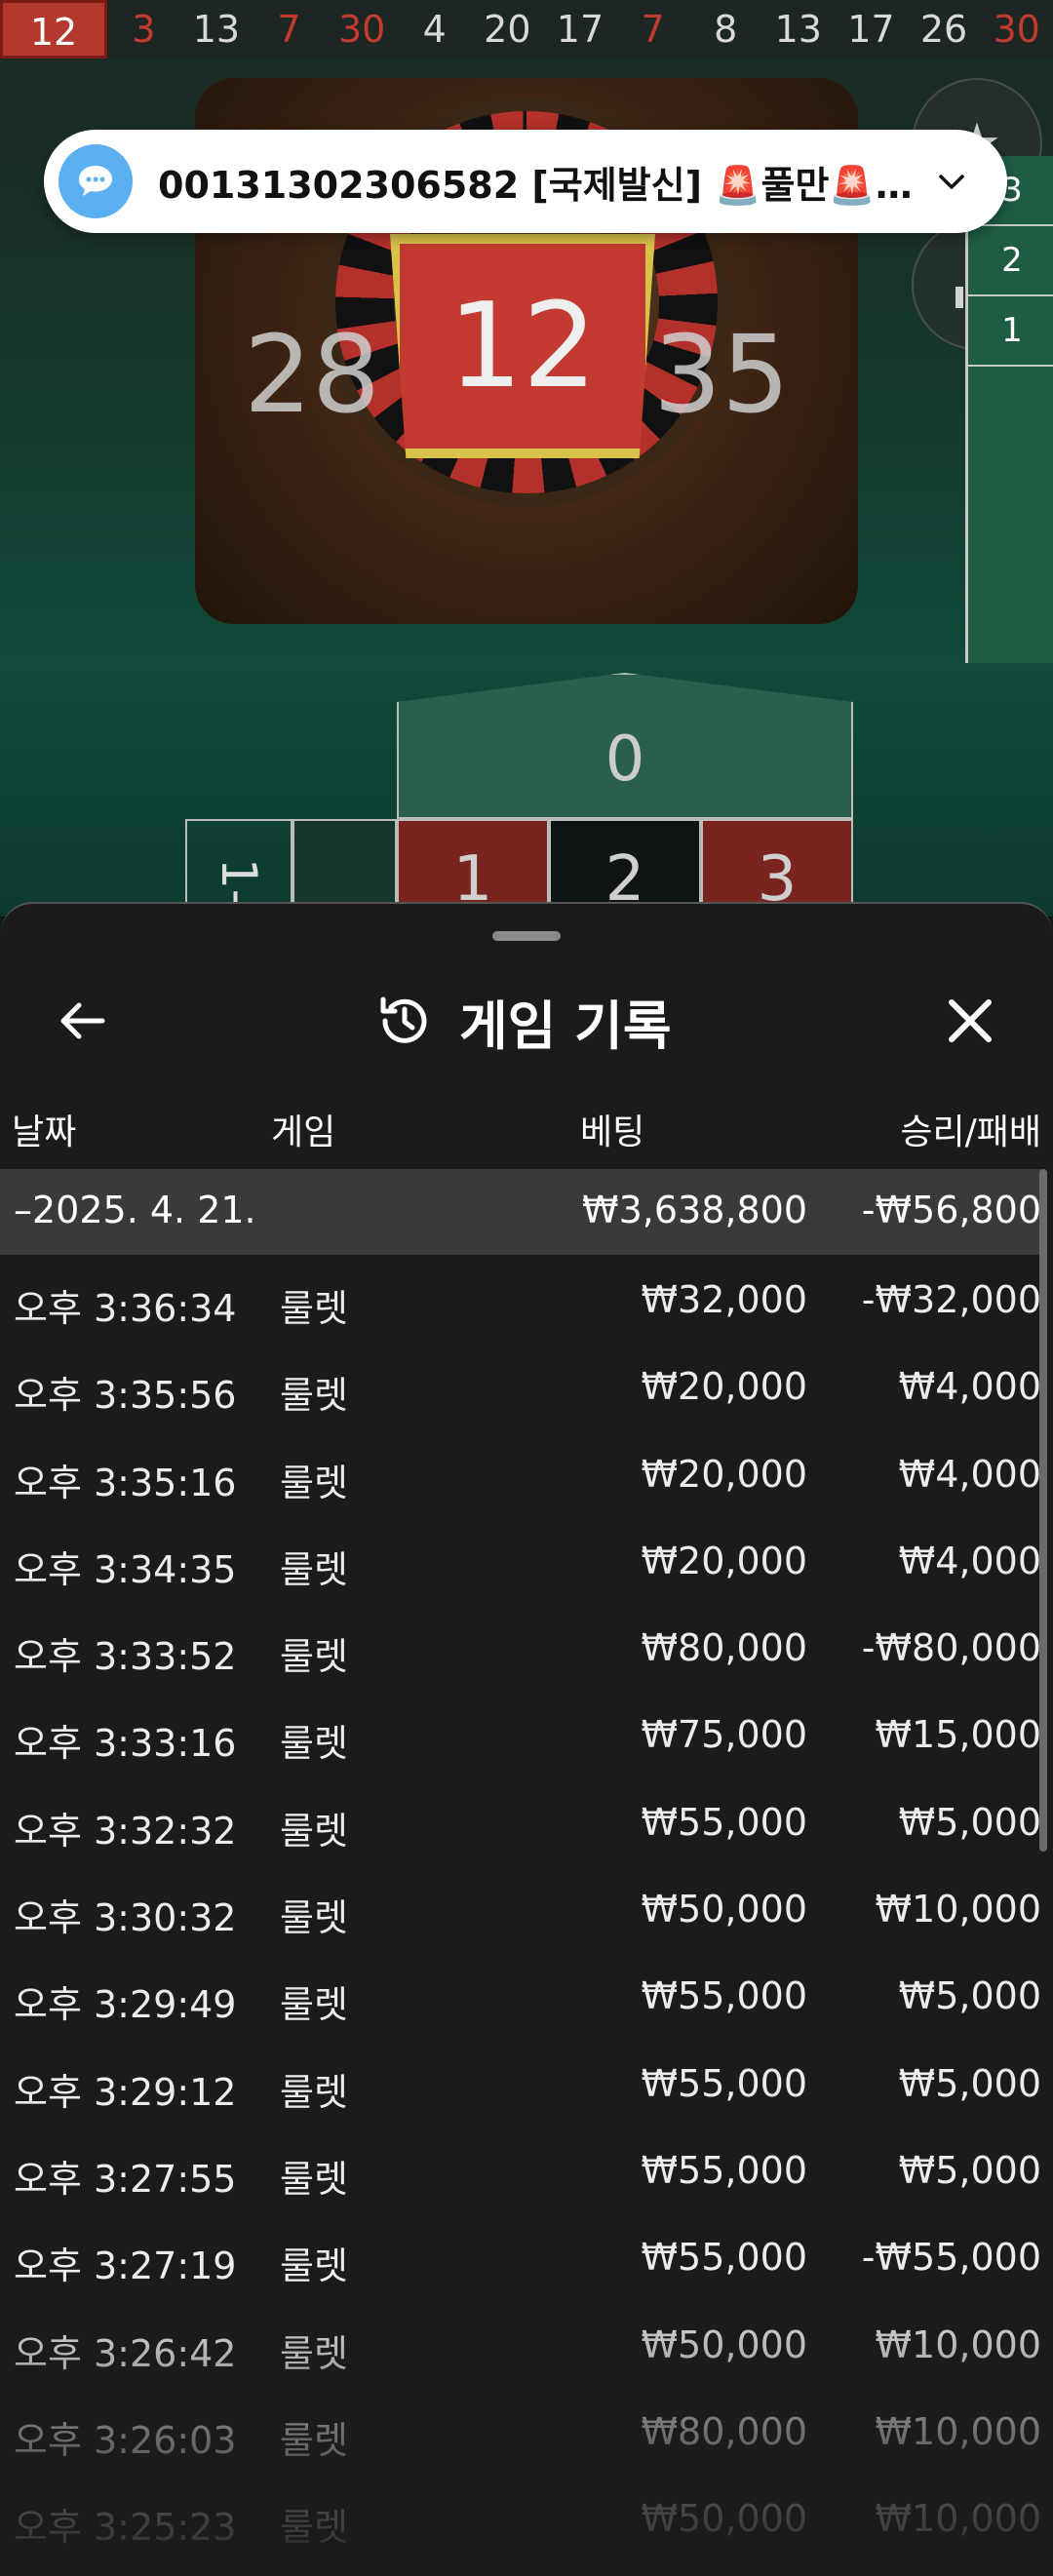  What do you see at coordinates (1009, 409) in the screenshot?
I see `betting-board-edge: 3 2 1` at bounding box center [1009, 409].